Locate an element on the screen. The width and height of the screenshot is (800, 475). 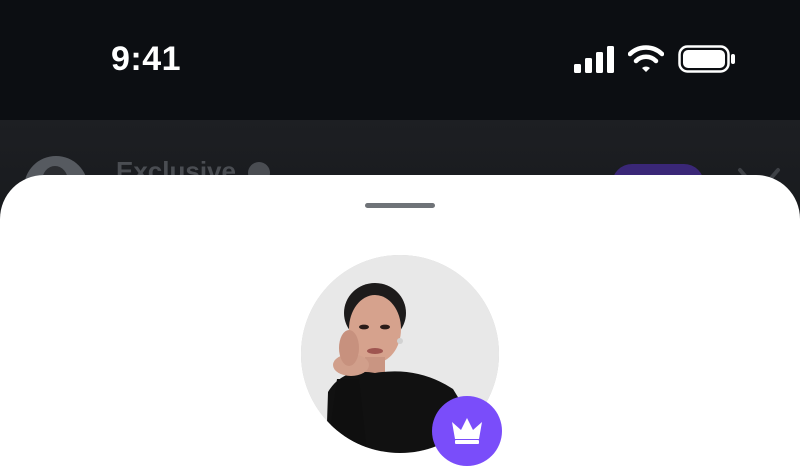
crown-icon is located at coordinates (467, 431).